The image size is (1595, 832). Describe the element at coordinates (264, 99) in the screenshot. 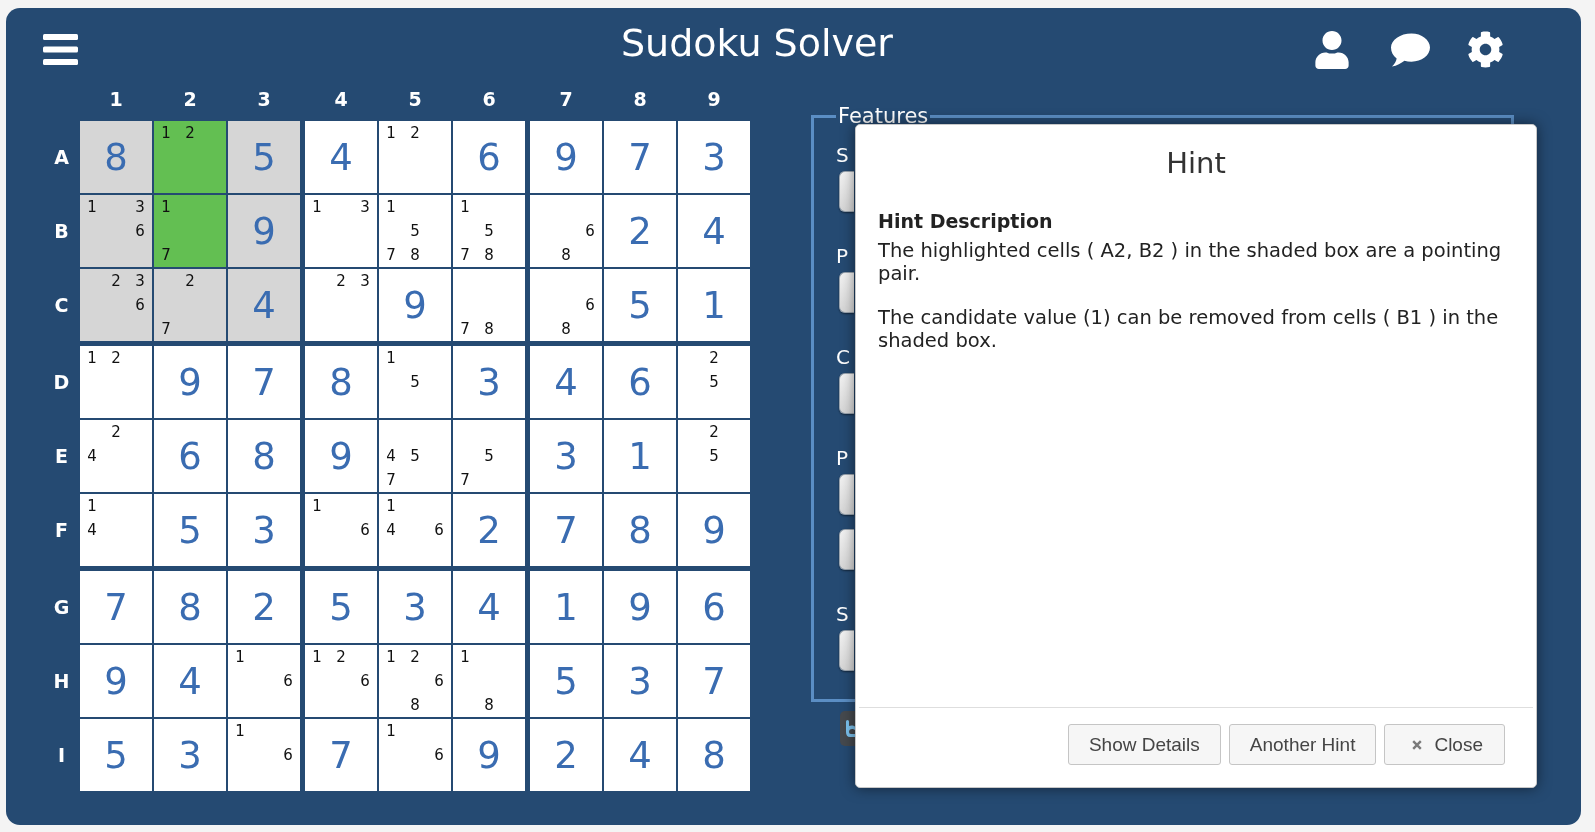

I see `column-label: 3` at that location.